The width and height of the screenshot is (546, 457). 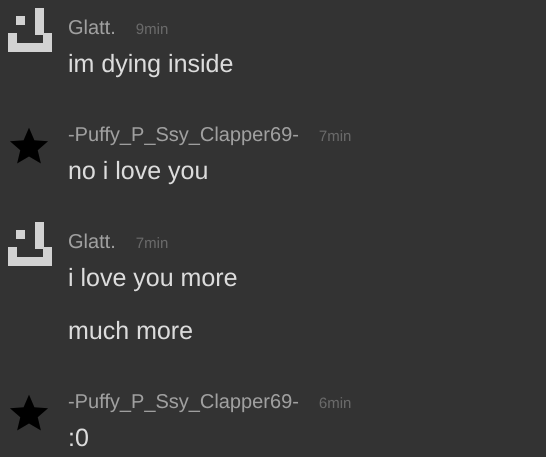 What do you see at coordinates (153, 278) in the screenshot?
I see `message-text: i love you more` at bounding box center [153, 278].